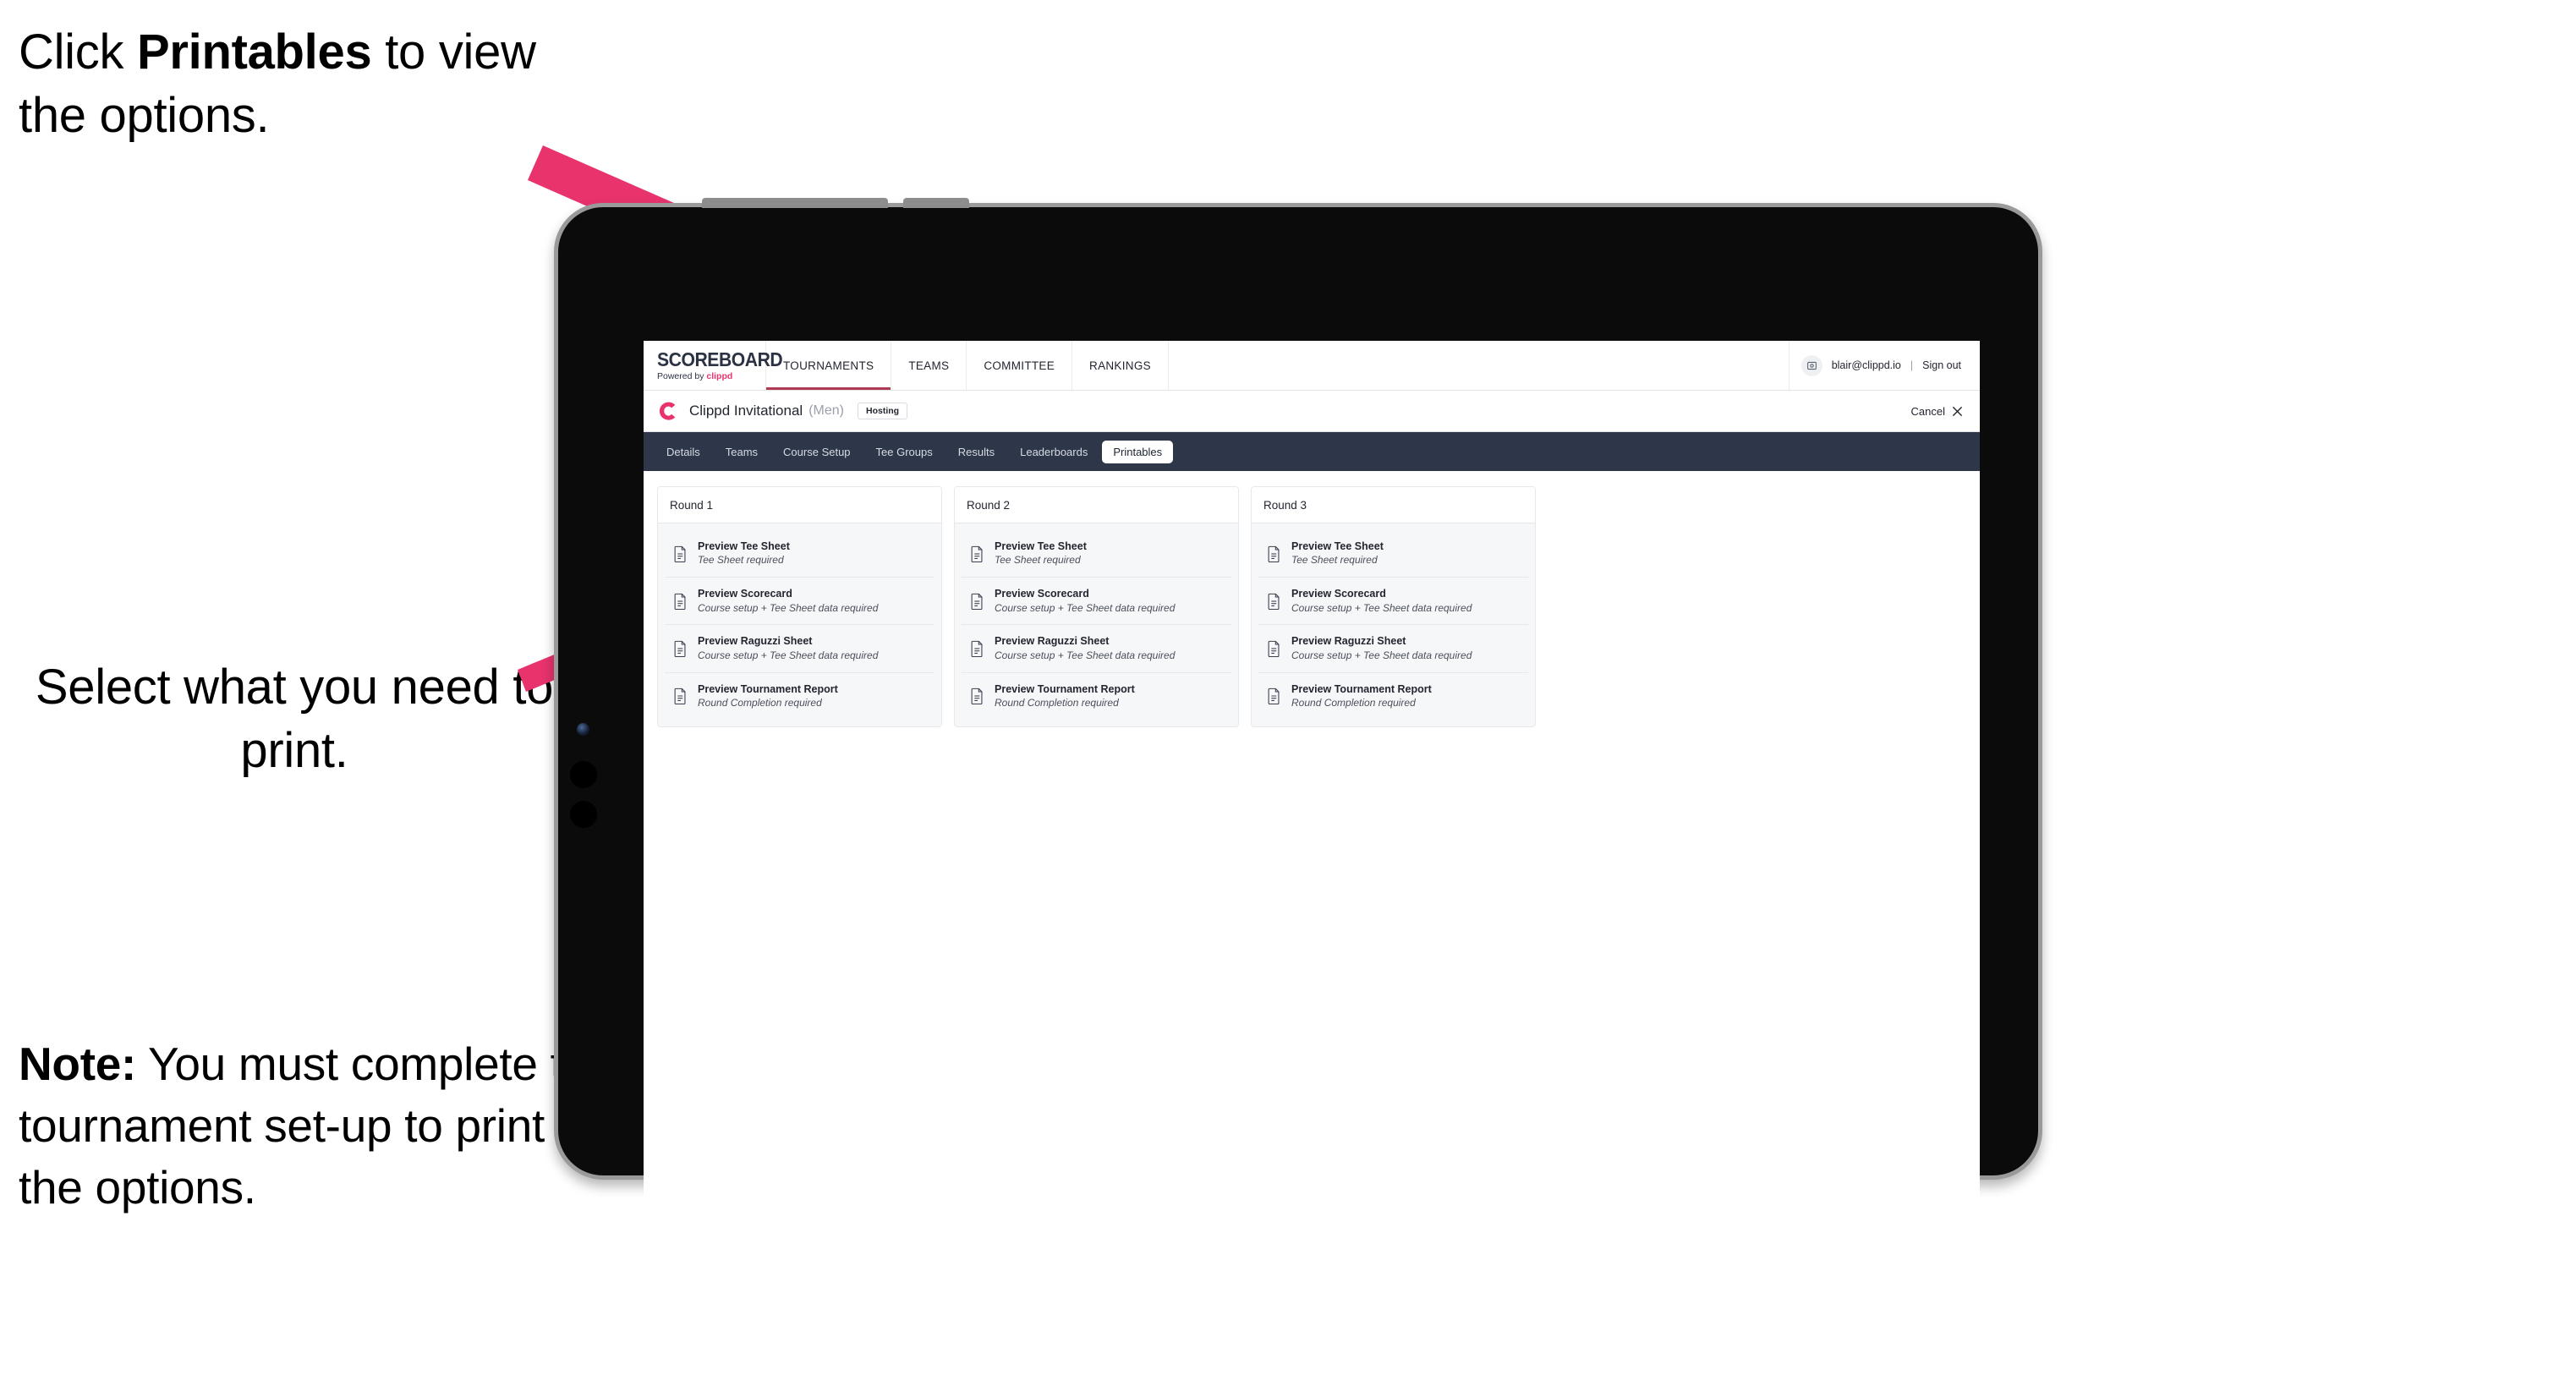 Image resolution: width=2576 pixels, height=1386 pixels. I want to click on logo-tagline-brand: clippd, so click(719, 375).